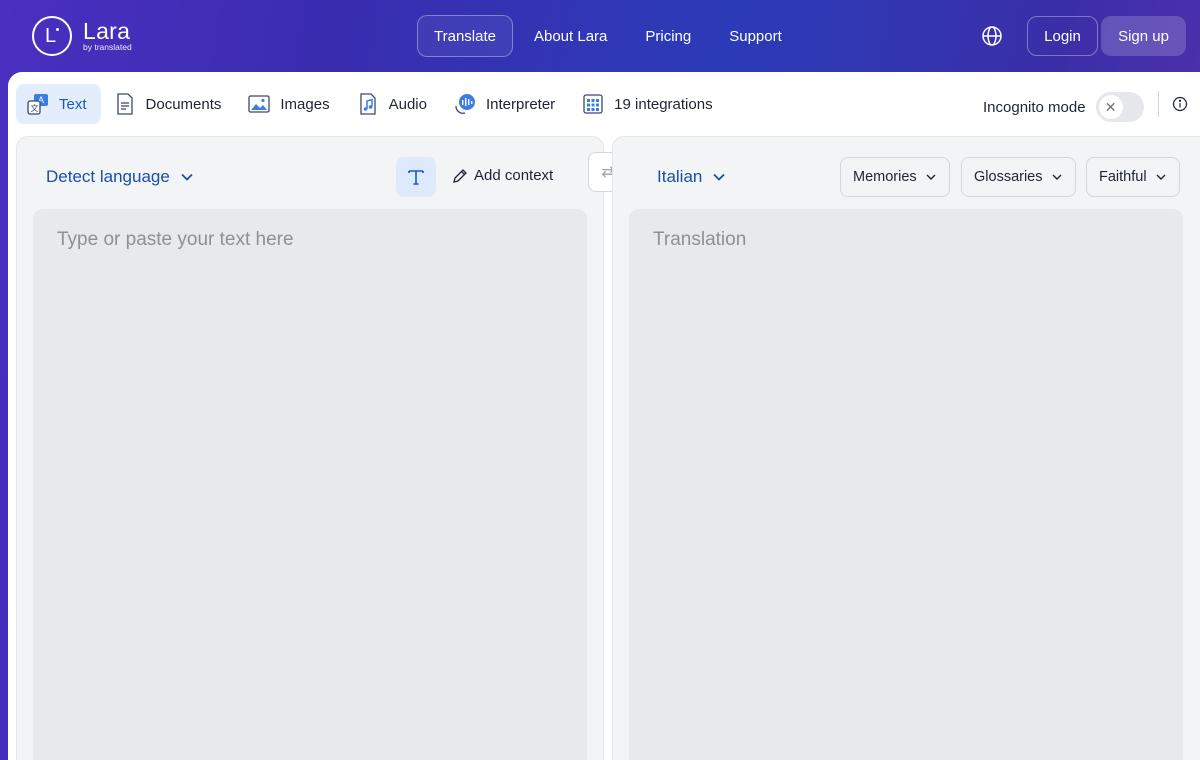 The height and width of the screenshot is (760, 1200). I want to click on nav-pricing: Pricing, so click(668, 36).